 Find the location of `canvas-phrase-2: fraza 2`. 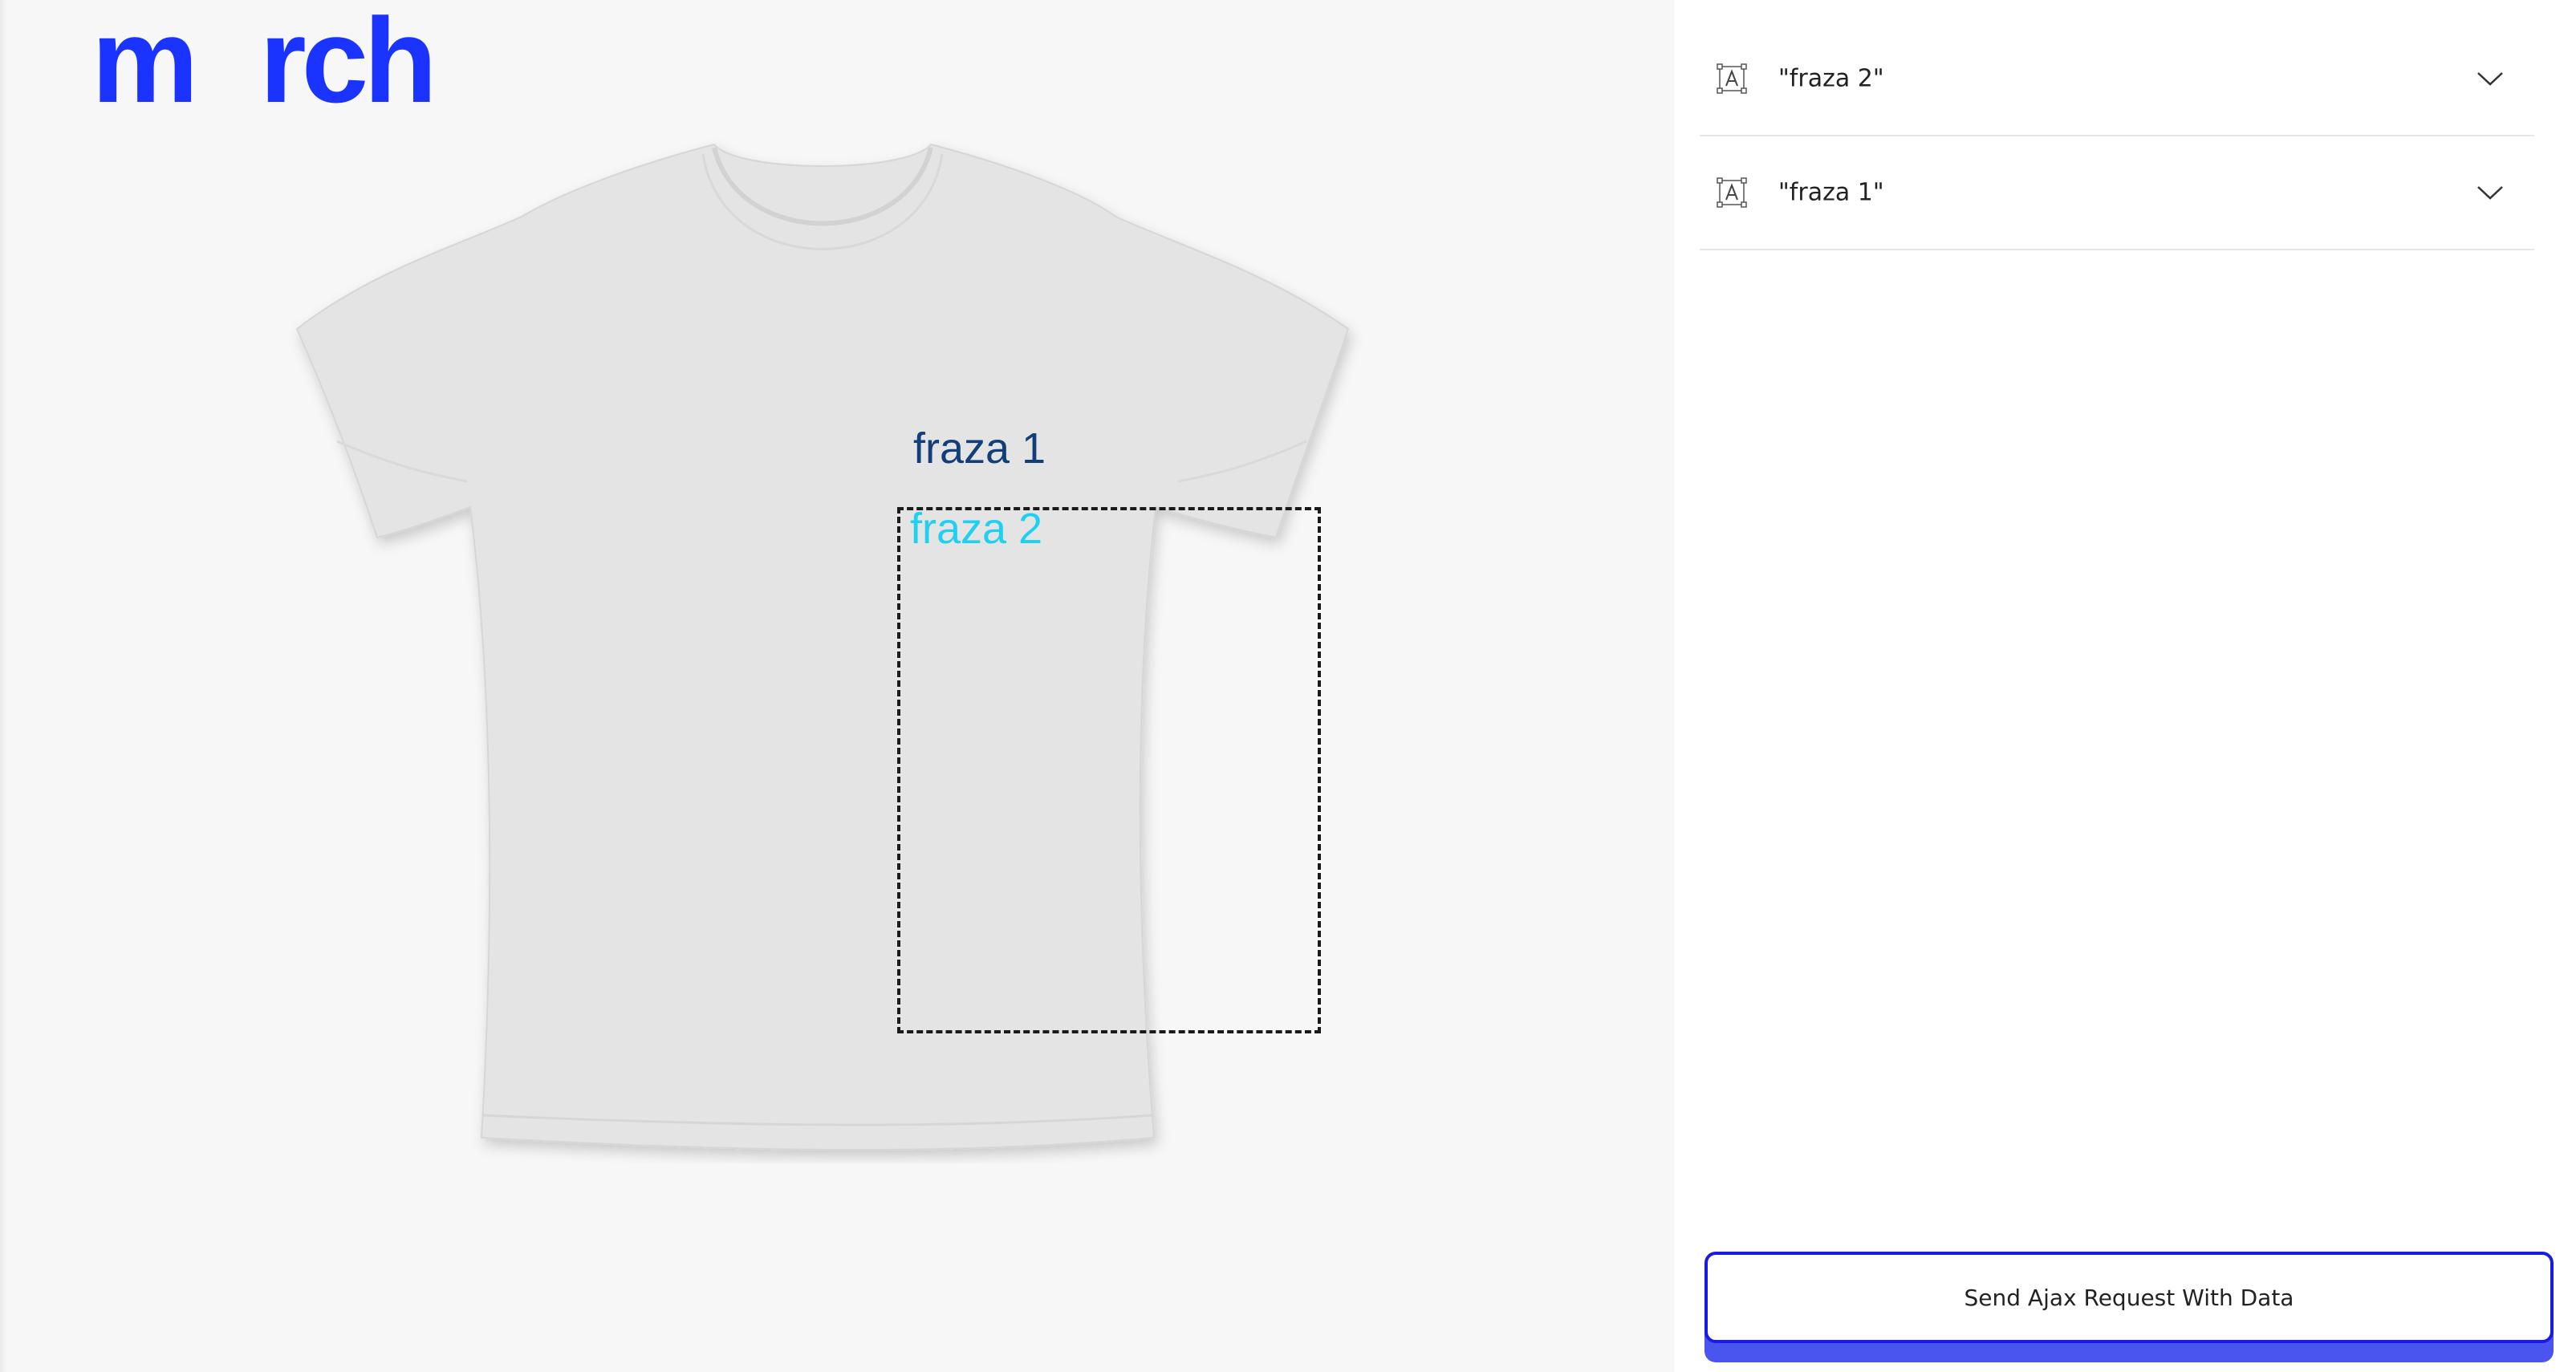

canvas-phrase-2: fraza 2 is located at coordinates (976, 528).